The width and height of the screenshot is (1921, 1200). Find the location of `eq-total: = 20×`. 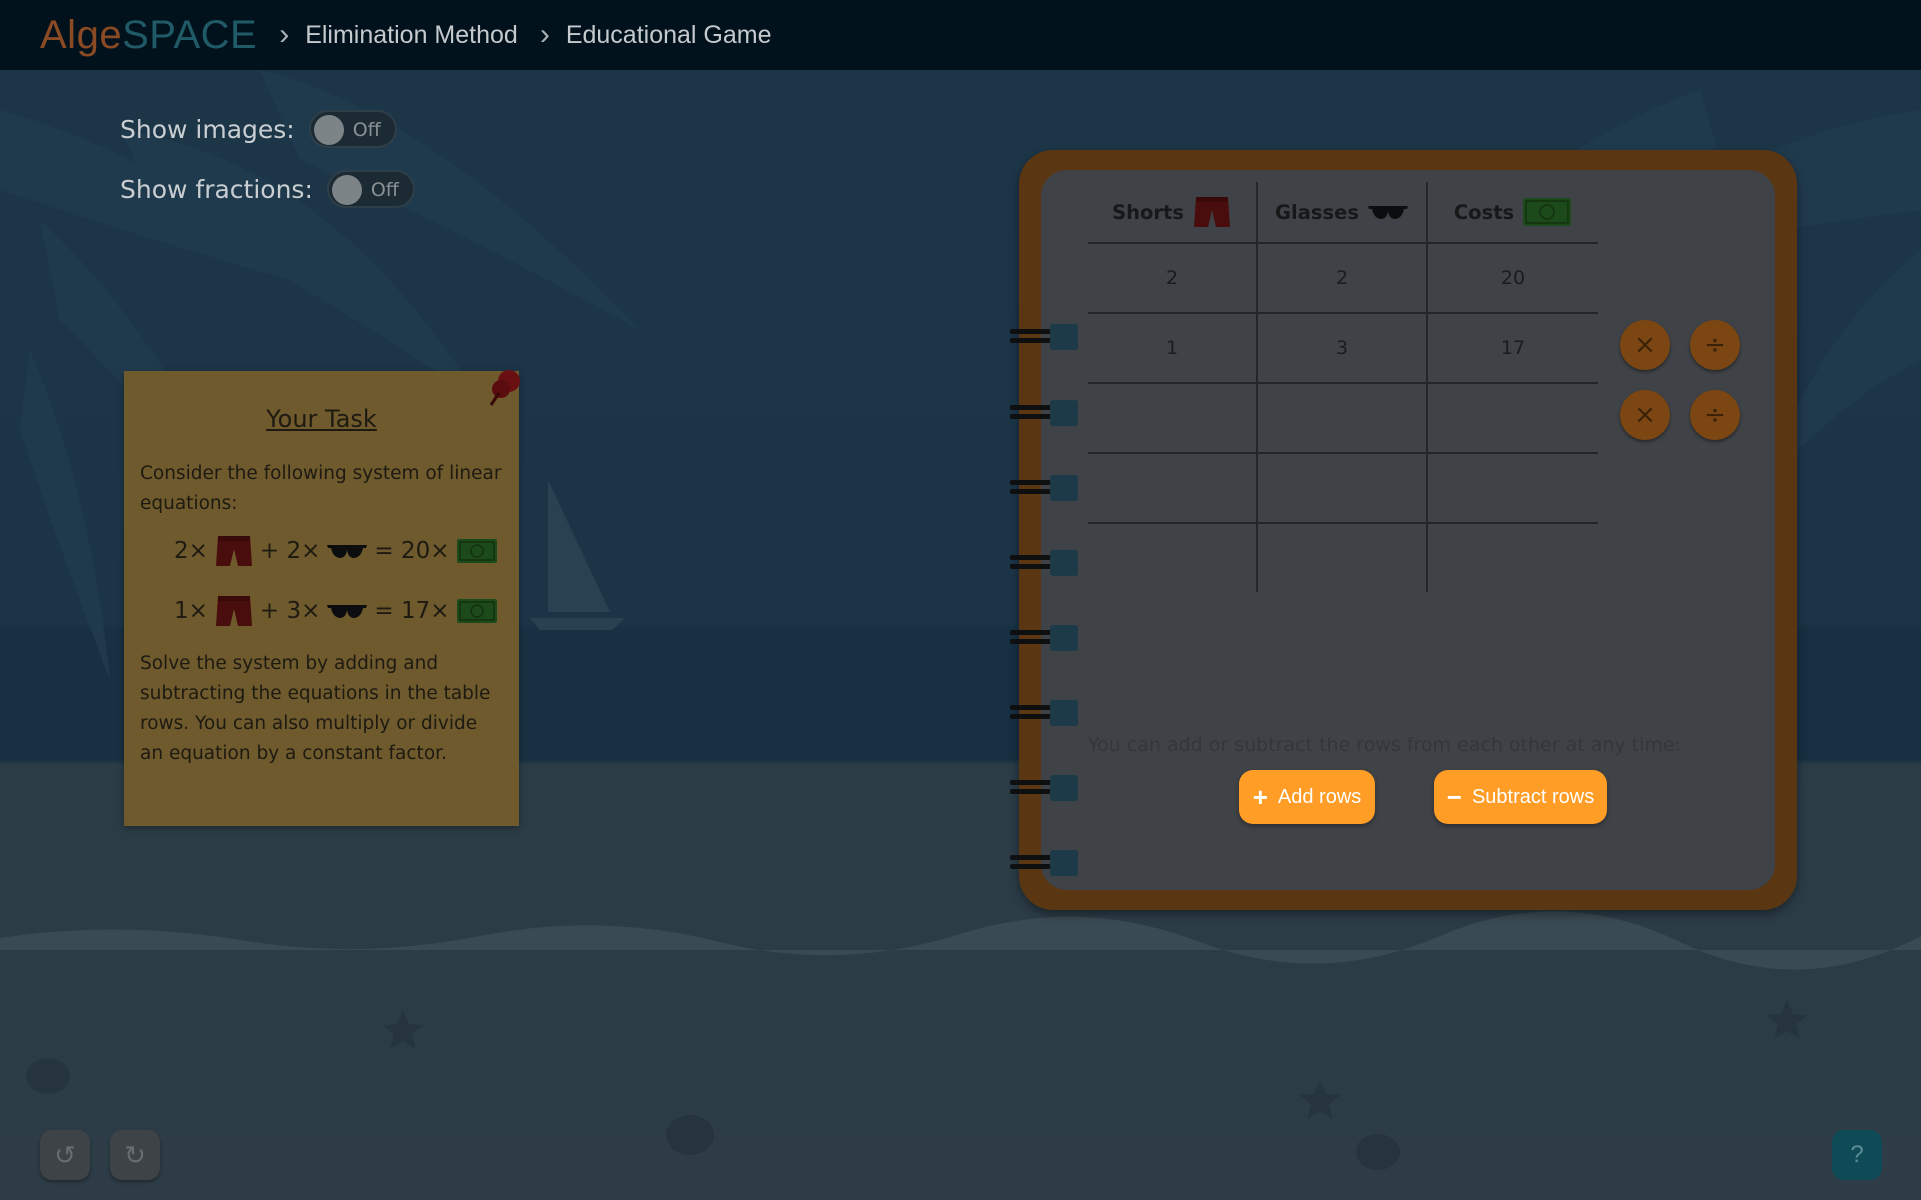

eq-total: = 20× is located at coordinates (412, 551).